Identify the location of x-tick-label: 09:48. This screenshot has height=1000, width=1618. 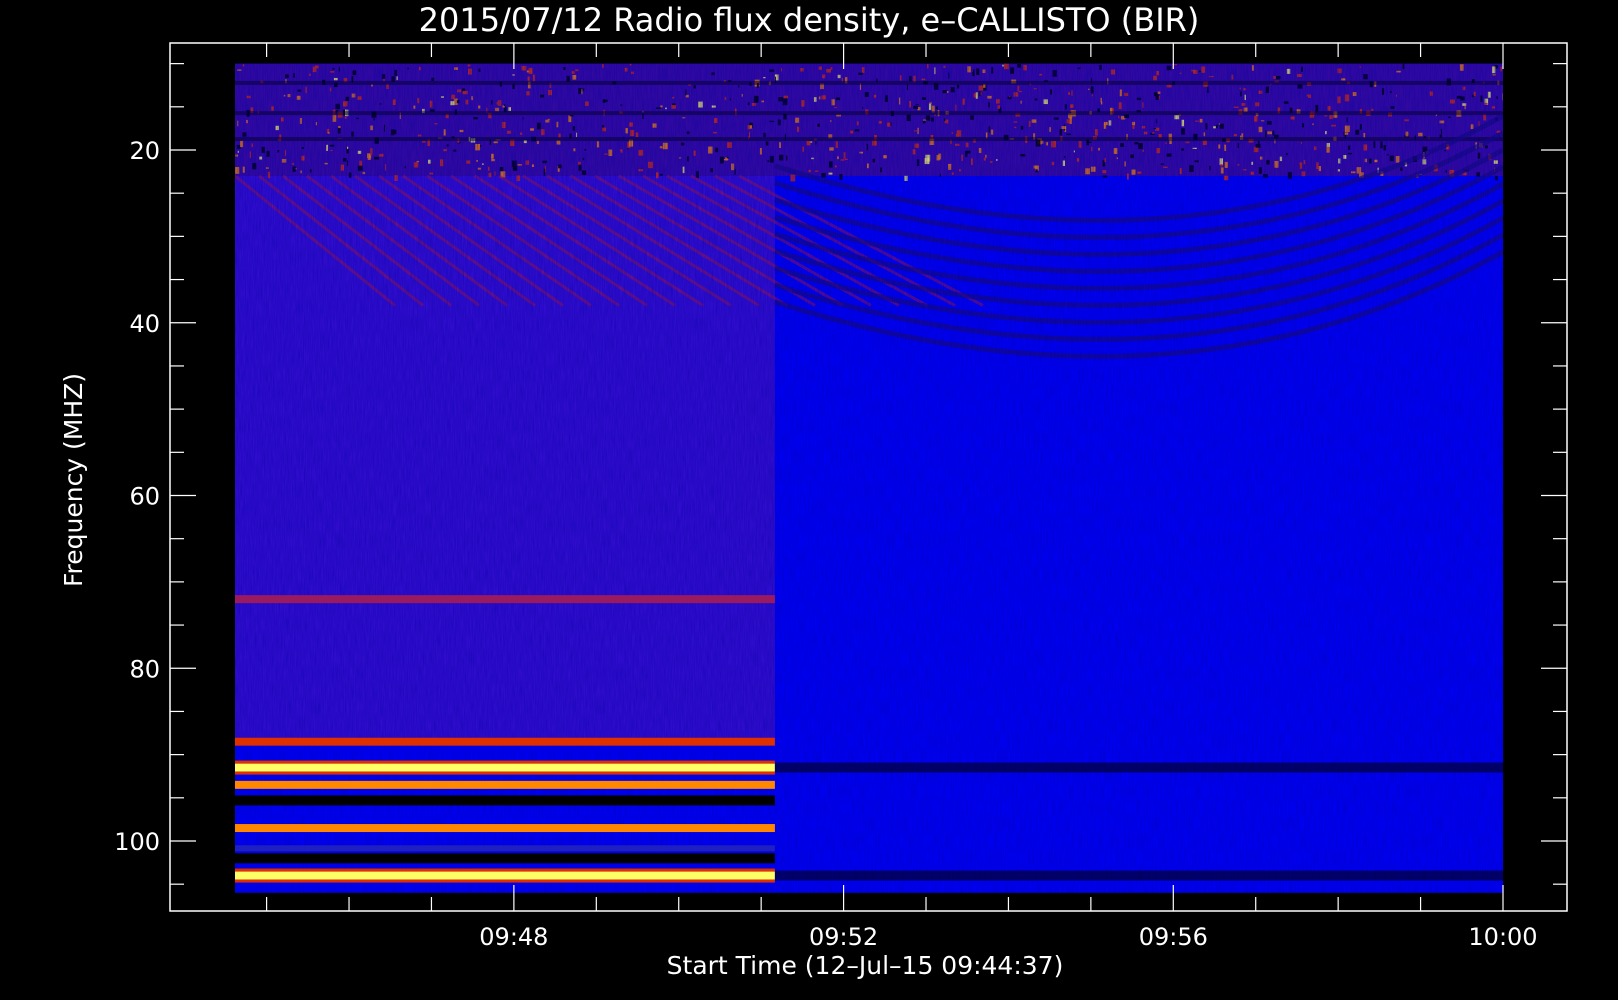
(513, 937).